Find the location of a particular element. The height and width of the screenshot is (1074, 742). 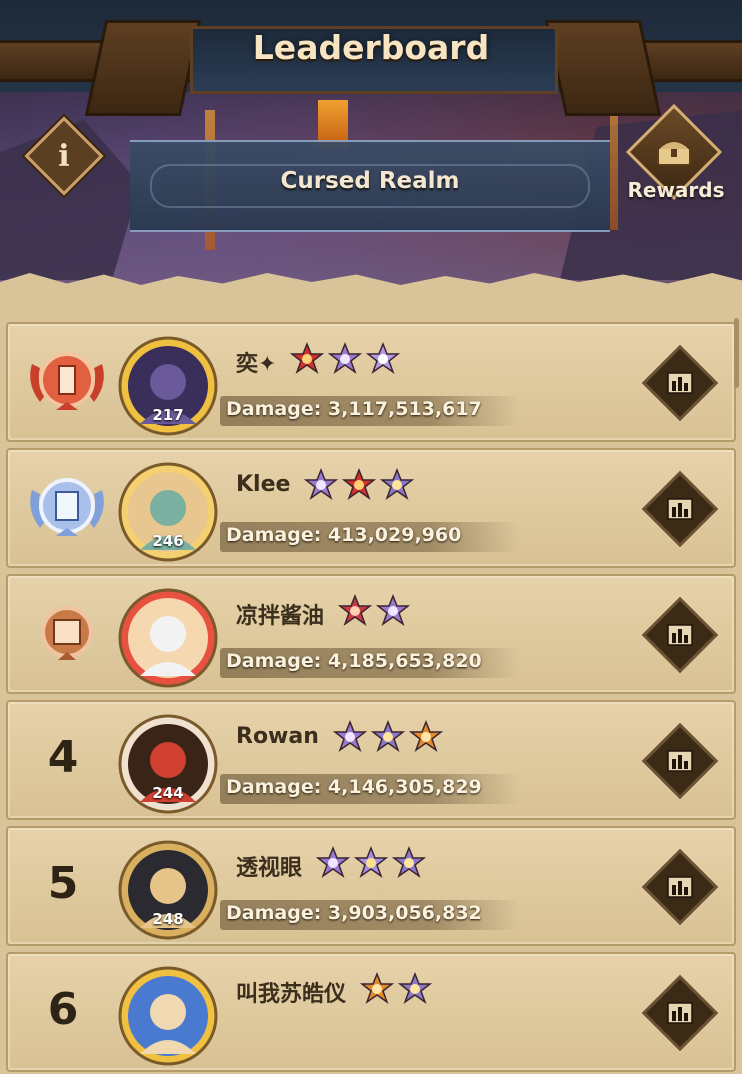

player-name: 透视眼 is located at coordinates (269, 868).